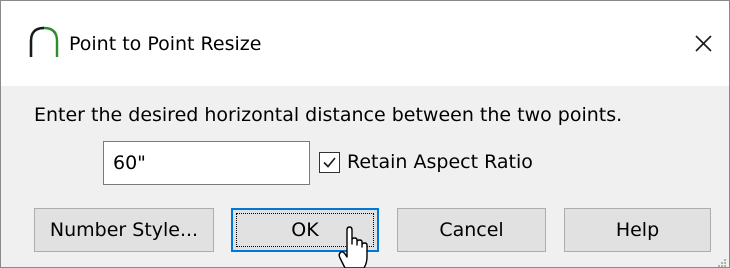  I want to click on focus-rectangle, so click(305, 230).